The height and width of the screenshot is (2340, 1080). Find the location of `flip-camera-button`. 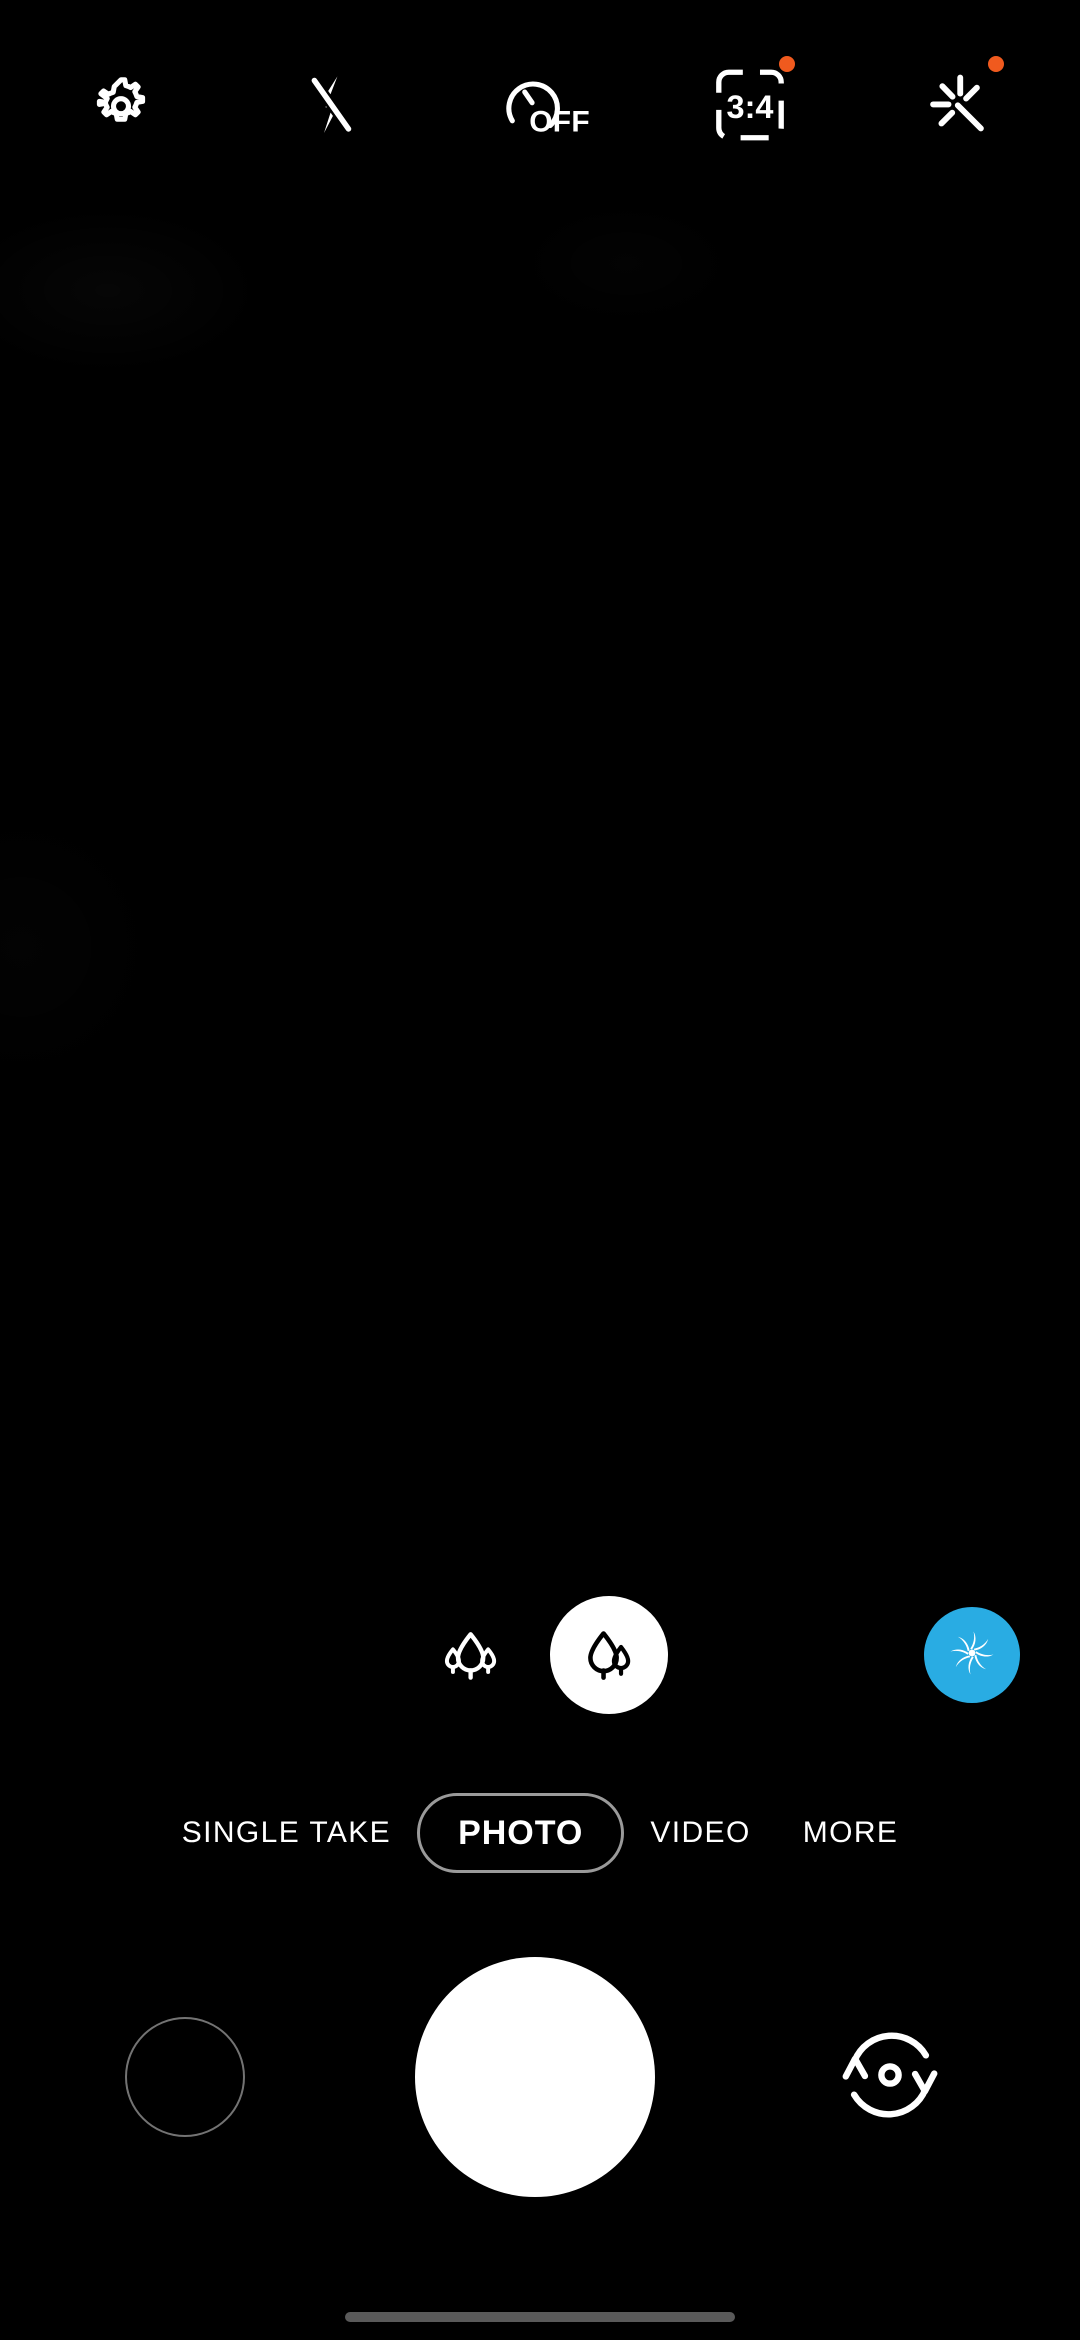

flip-camera-button is located at coordinates (890, 2077).